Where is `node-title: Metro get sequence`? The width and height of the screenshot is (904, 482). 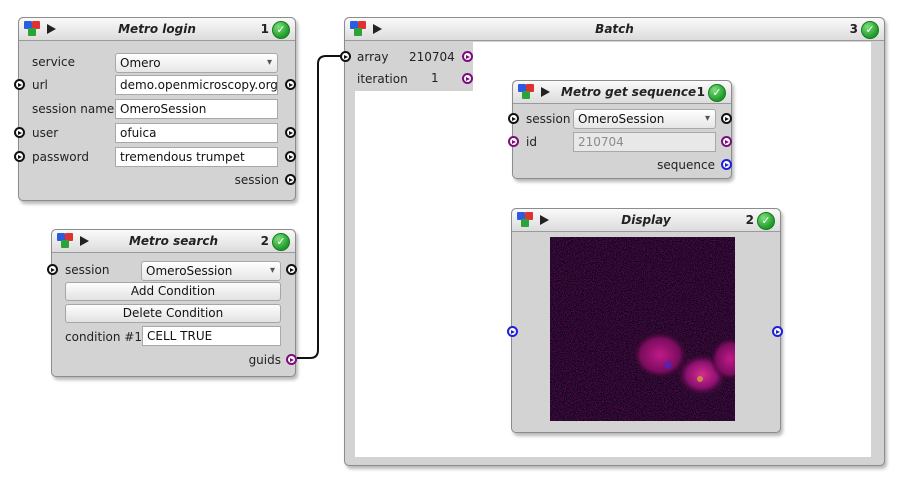
node-title: Metro get sequence is located at coordinates (629, 92).